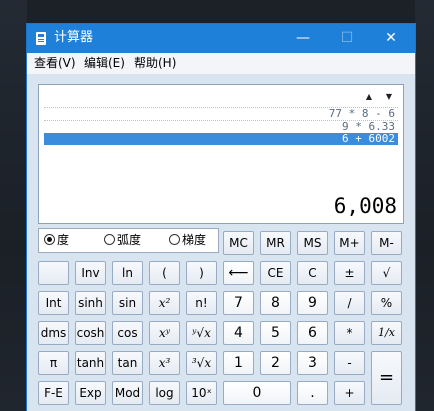  I want to click on mod-button: Mod, so click(127, 393).